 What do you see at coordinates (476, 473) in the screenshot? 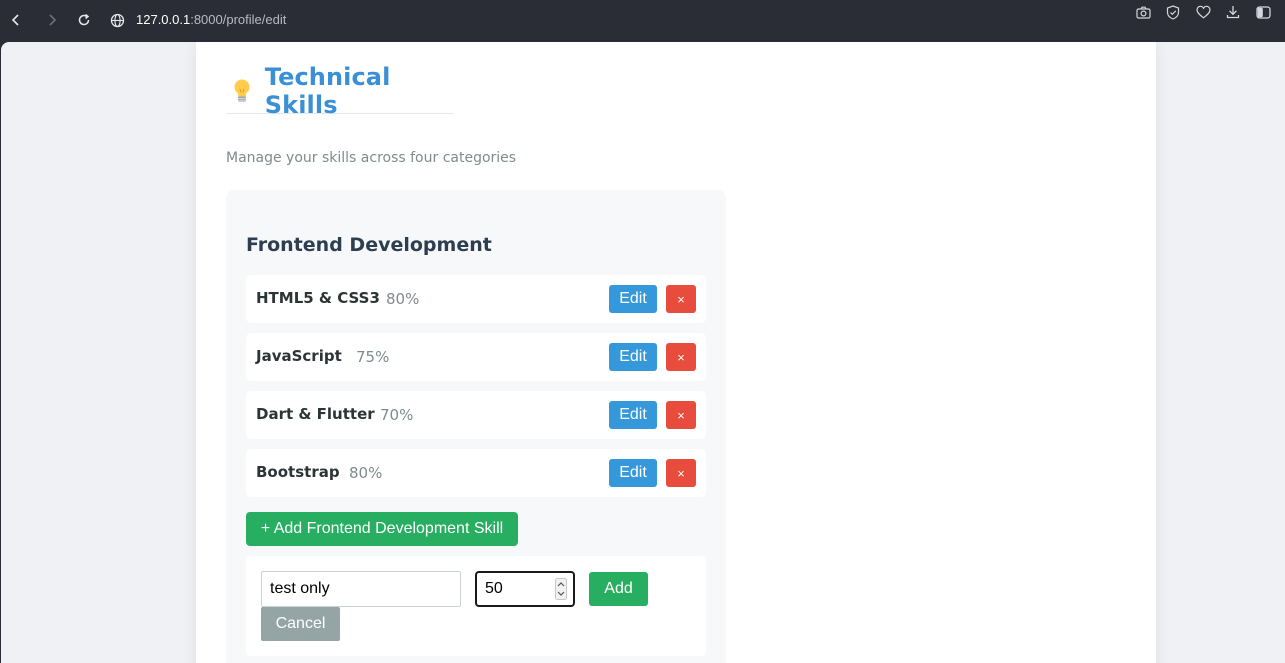
I see `skill-row: Bootstrap 80% Edit ×` at bounding box center [476, 473].